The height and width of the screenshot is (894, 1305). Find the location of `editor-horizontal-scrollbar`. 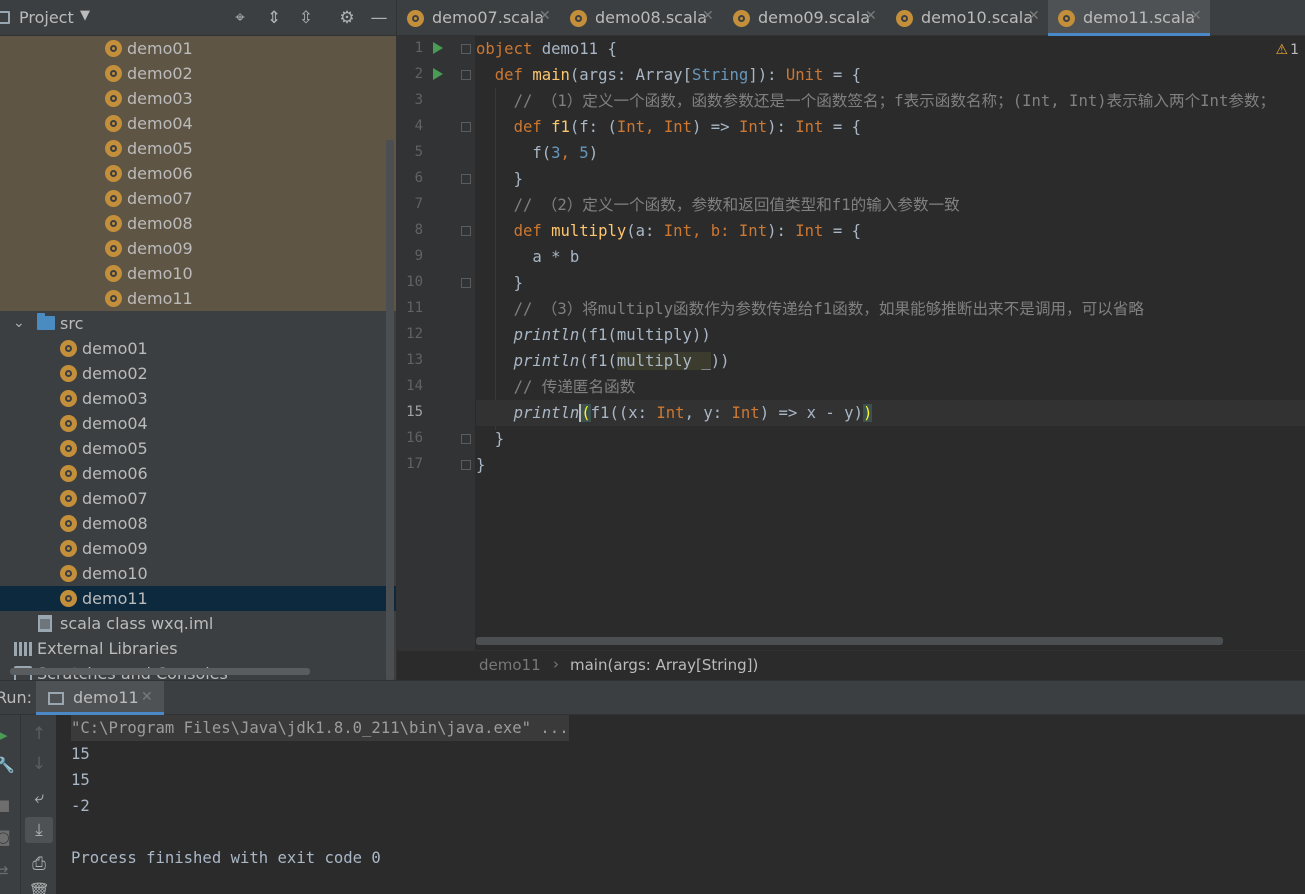

editor-horizontal-scrollbar is located at coordinates (849, 641).